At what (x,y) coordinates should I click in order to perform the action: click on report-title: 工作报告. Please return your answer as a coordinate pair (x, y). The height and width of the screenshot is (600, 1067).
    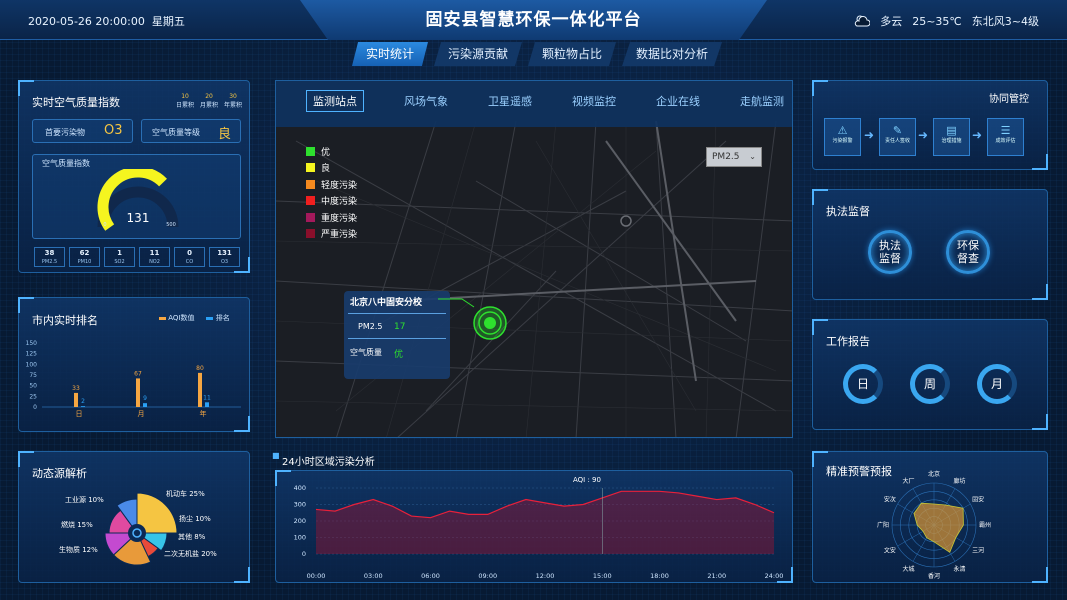
    Looking at the image, I should click on (848, 341).